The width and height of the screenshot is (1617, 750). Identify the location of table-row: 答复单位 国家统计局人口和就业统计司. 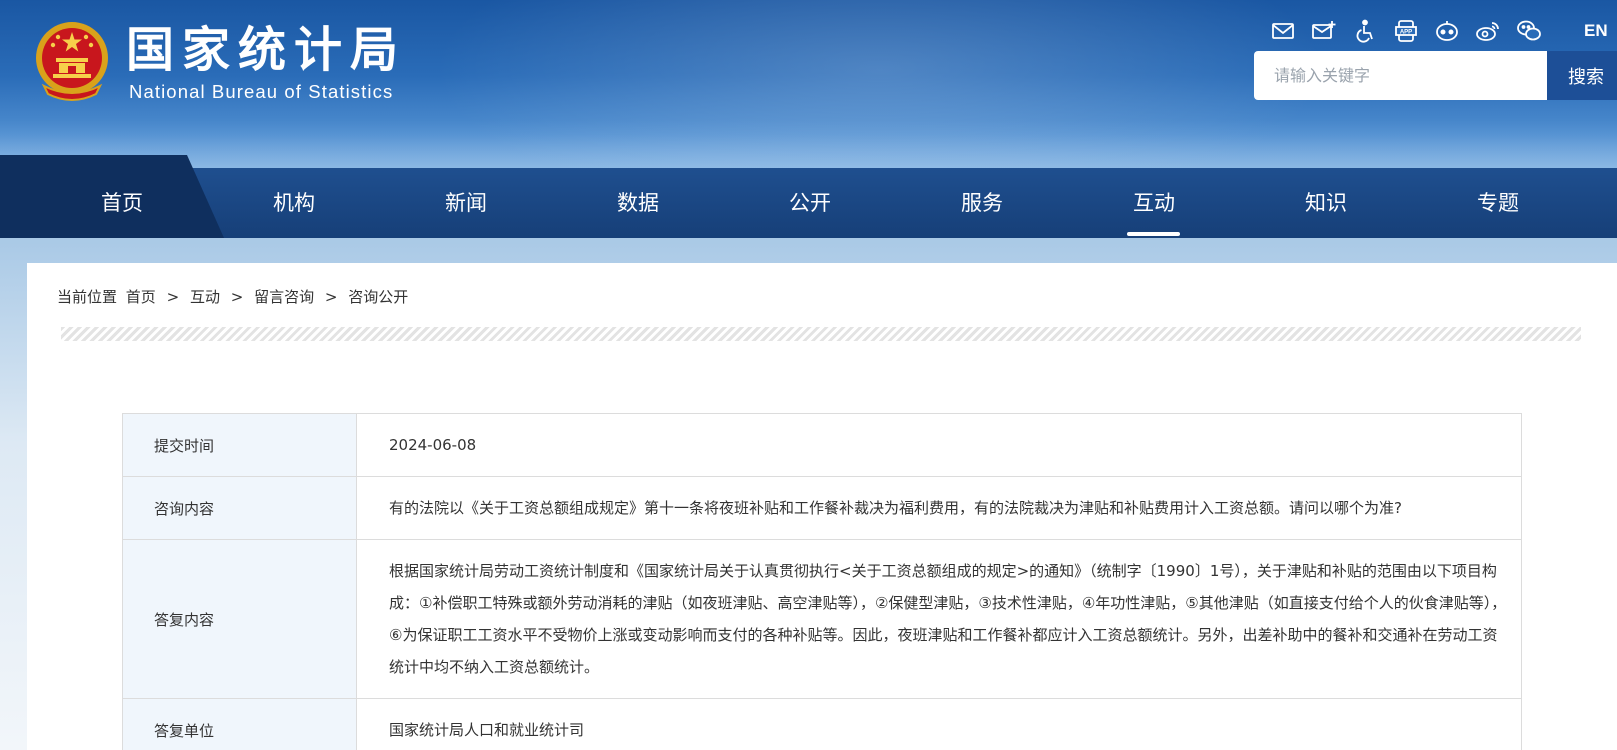
(822, 724).